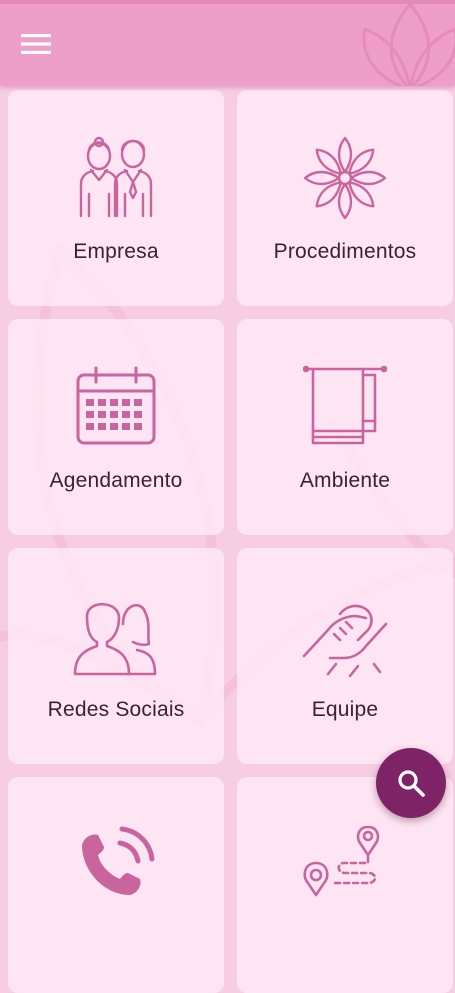 This screenshot has height=993, width=455. Describe the element at coordinates (408, 43) in the screenshot. I see `lotus-icon` at that location.